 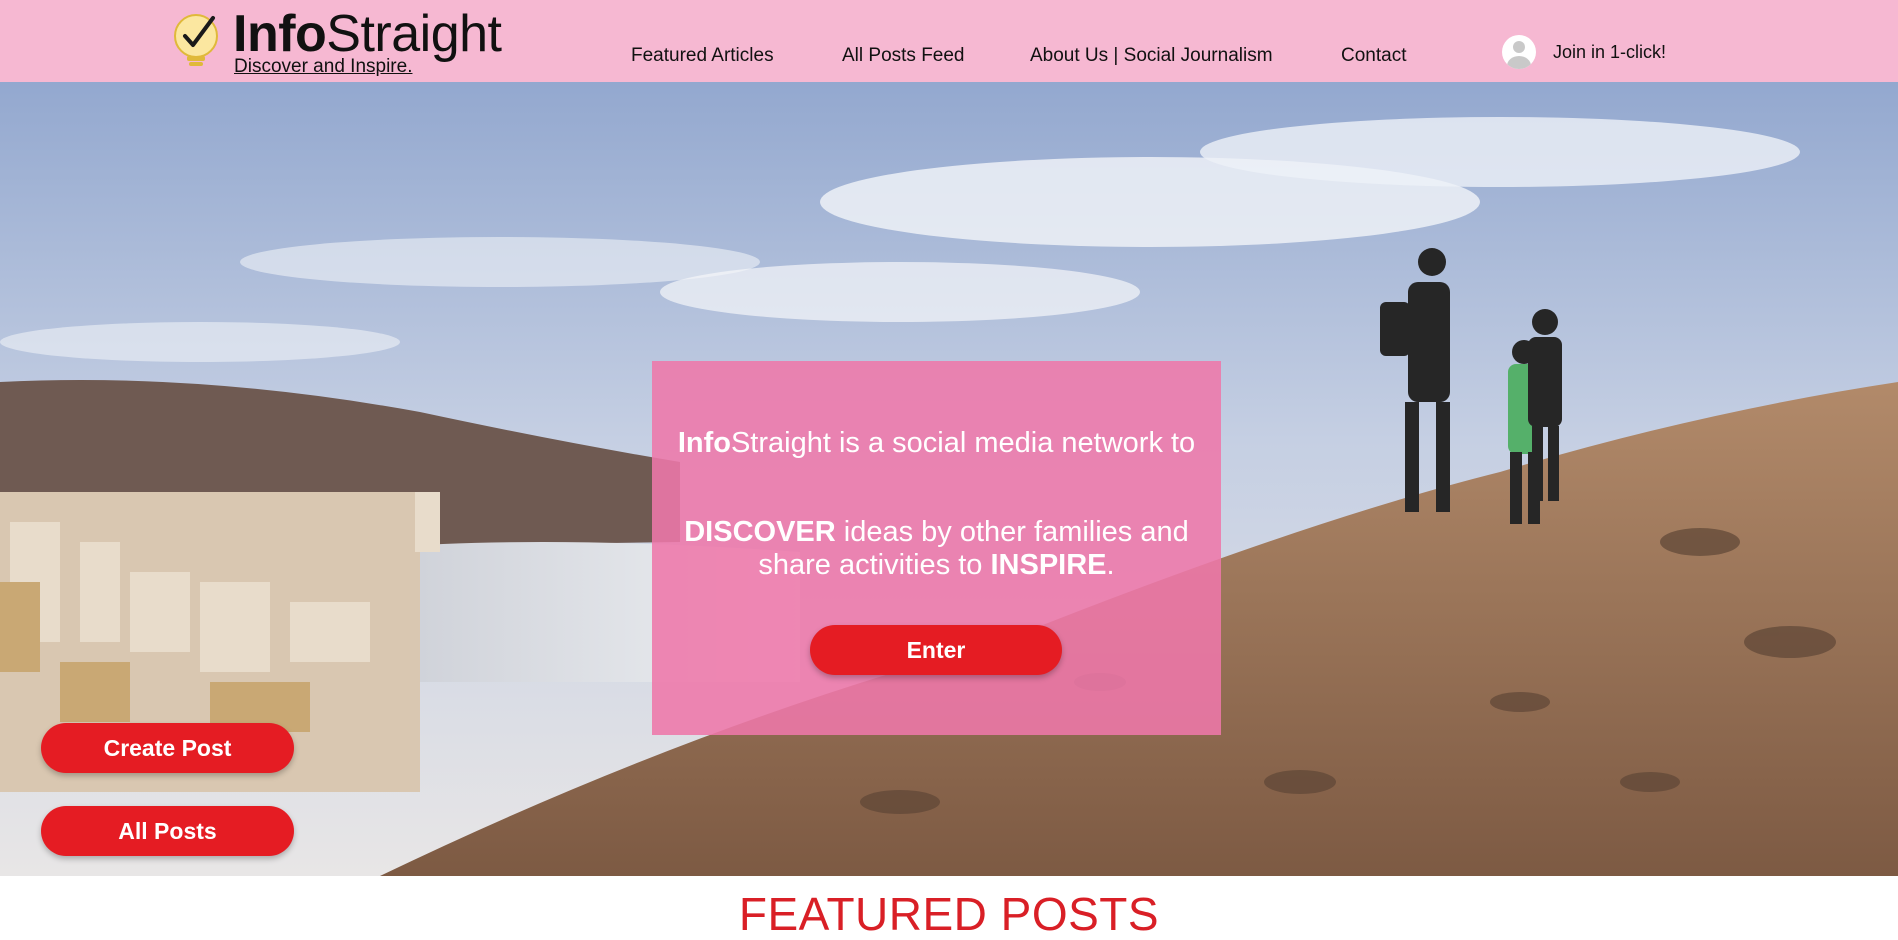 I want to click on intro-brand-bold: Info, so click(x=704, y=443).